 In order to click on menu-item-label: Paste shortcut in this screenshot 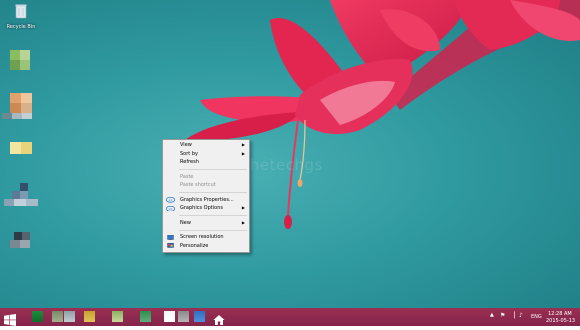, I will do `click(198, 185)`.